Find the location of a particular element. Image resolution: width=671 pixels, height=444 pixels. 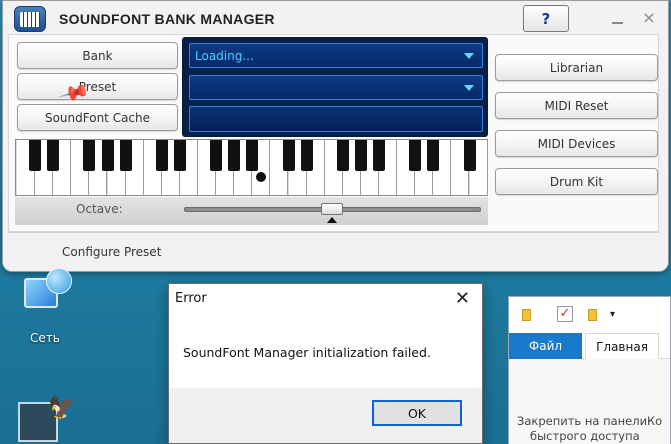

close-icon: × is located at coordinates (649, 18).